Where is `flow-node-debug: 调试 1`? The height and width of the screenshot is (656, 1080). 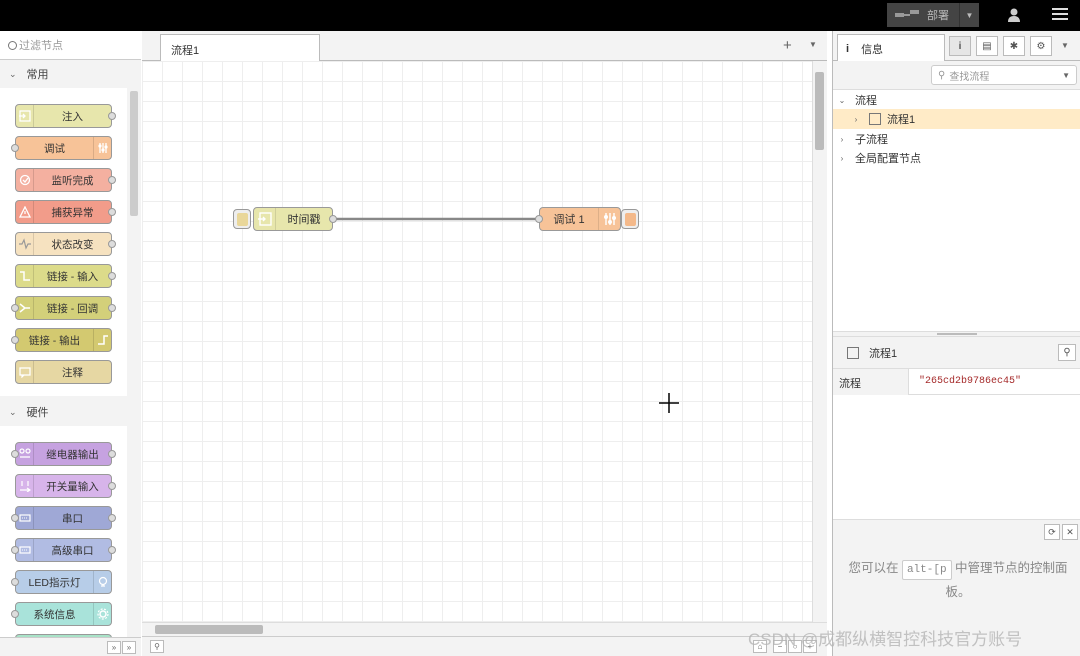
flow-node-debug: 调试 1 is located at coordinates (578, 219).